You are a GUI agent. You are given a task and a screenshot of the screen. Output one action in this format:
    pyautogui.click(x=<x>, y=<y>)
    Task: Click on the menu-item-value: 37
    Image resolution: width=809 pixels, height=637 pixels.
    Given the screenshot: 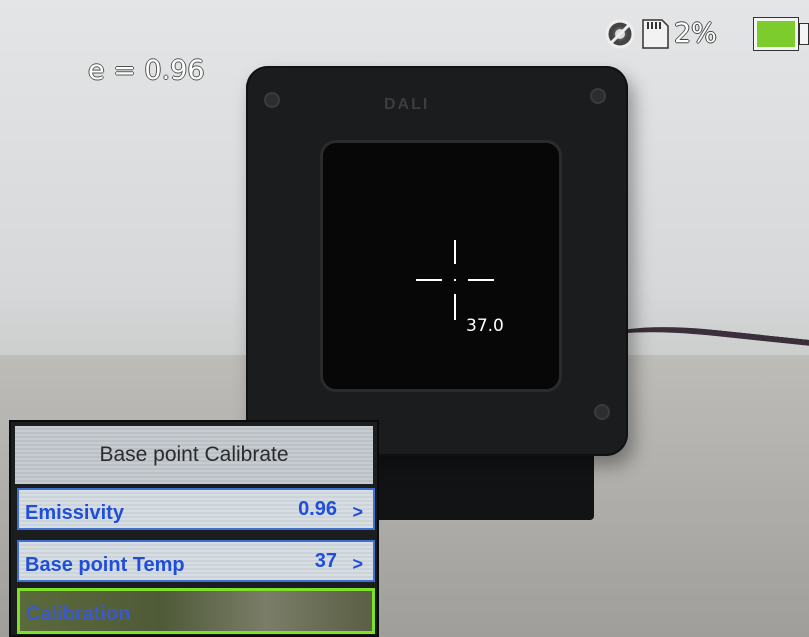 What is the action you would take?
    pyautogui.click(x=325, y=561)
    